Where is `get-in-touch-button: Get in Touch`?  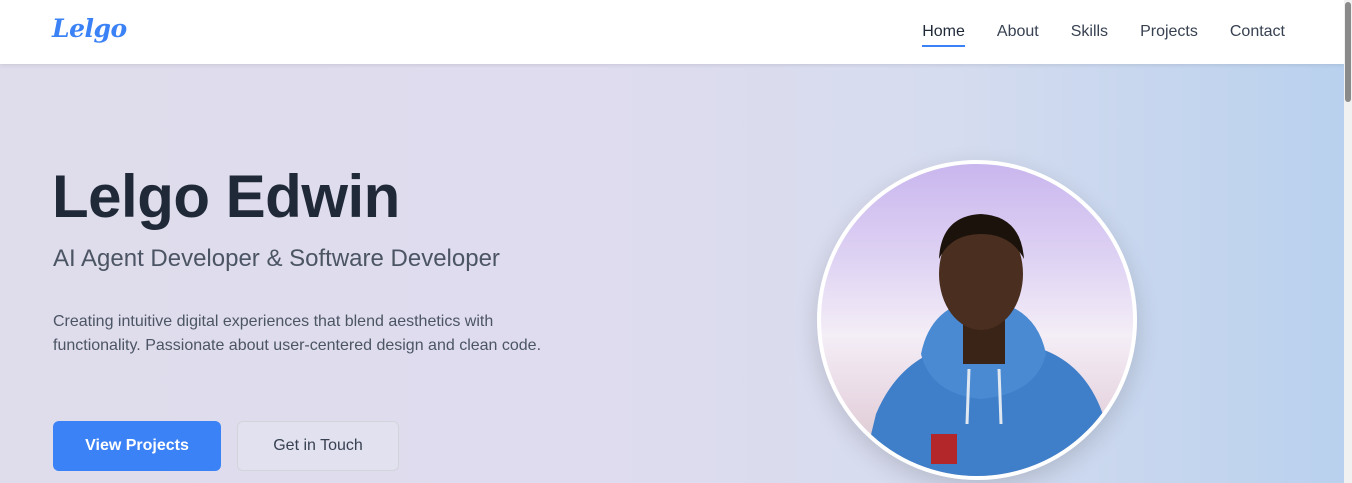 get-in-touch-button: Get in Touch is located at coordinates (318, 446).